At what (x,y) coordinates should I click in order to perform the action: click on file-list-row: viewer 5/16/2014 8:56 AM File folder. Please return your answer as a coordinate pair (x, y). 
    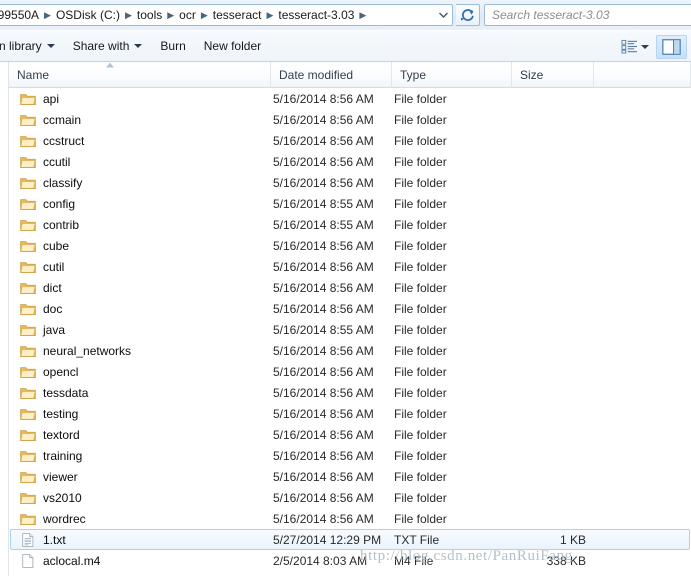
    Looking at the image, I should click on (350, 476).